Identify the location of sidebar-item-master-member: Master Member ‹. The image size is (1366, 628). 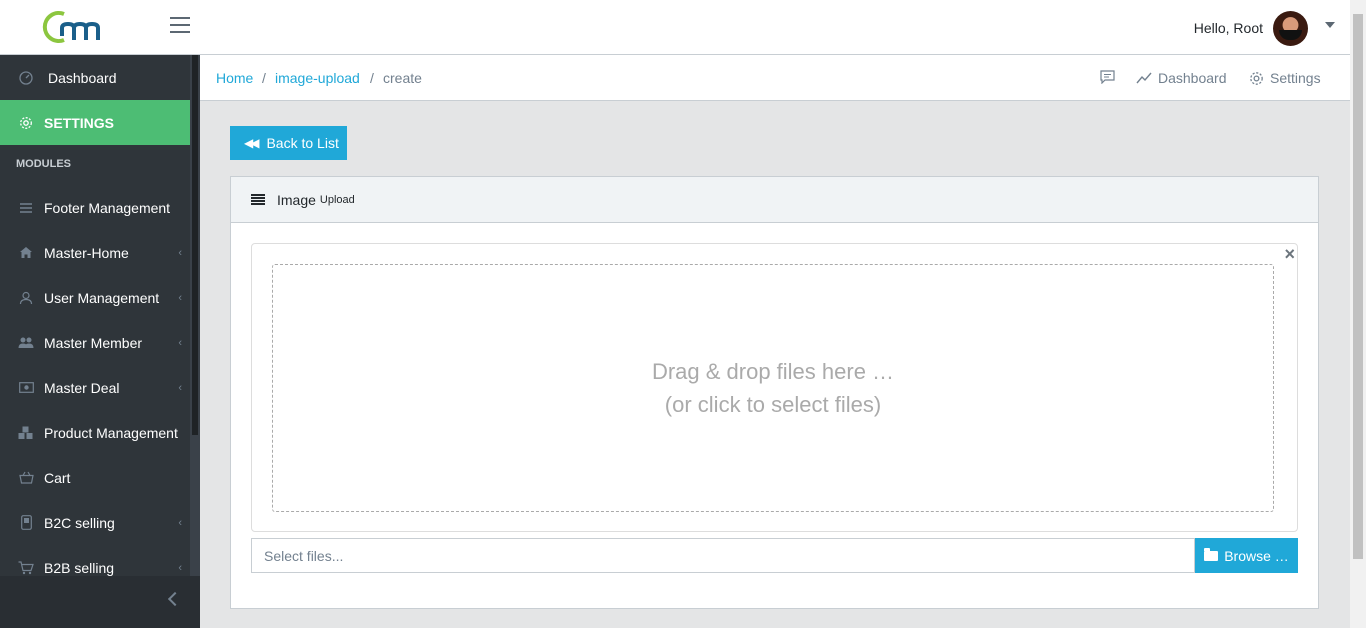
(95, 342).